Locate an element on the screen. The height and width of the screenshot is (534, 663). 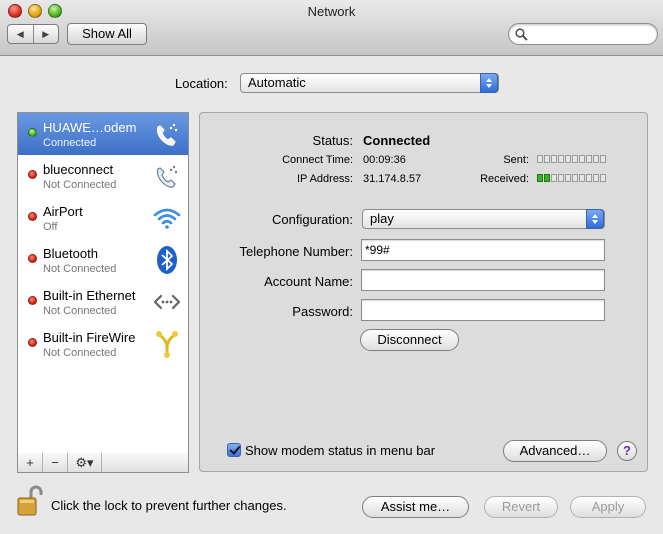
telephone-number-field is located at coordinates (483, 250).